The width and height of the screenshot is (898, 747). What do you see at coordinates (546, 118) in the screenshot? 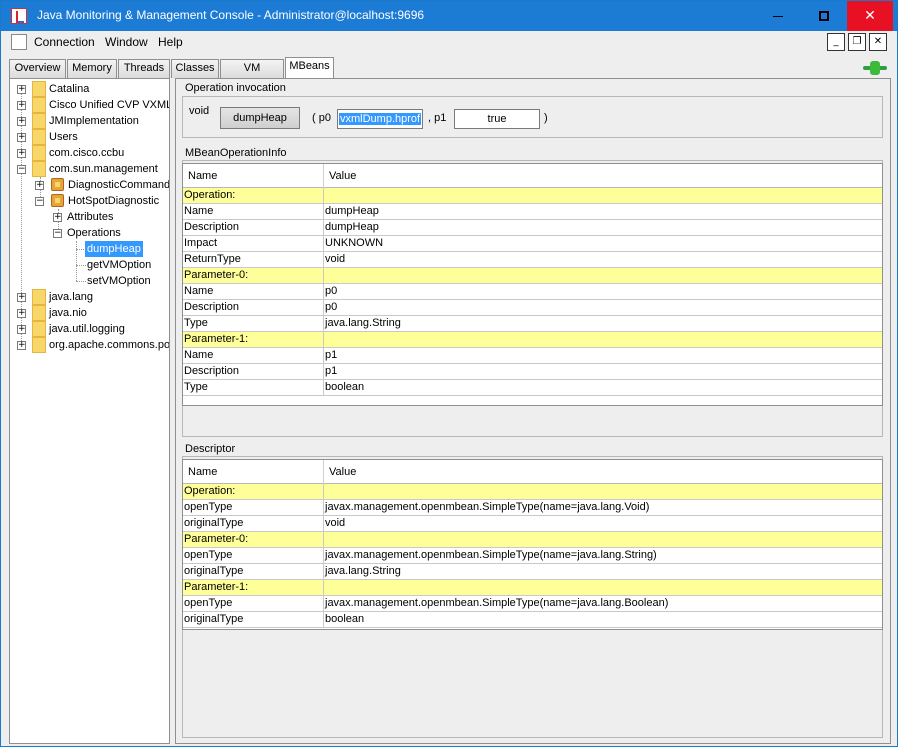
I see `close-paren: )` at bounding box center [546, 118].